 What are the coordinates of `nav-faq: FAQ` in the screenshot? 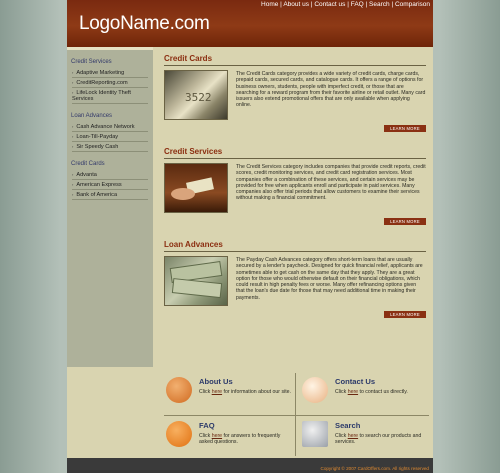 It's located at (357, 4).